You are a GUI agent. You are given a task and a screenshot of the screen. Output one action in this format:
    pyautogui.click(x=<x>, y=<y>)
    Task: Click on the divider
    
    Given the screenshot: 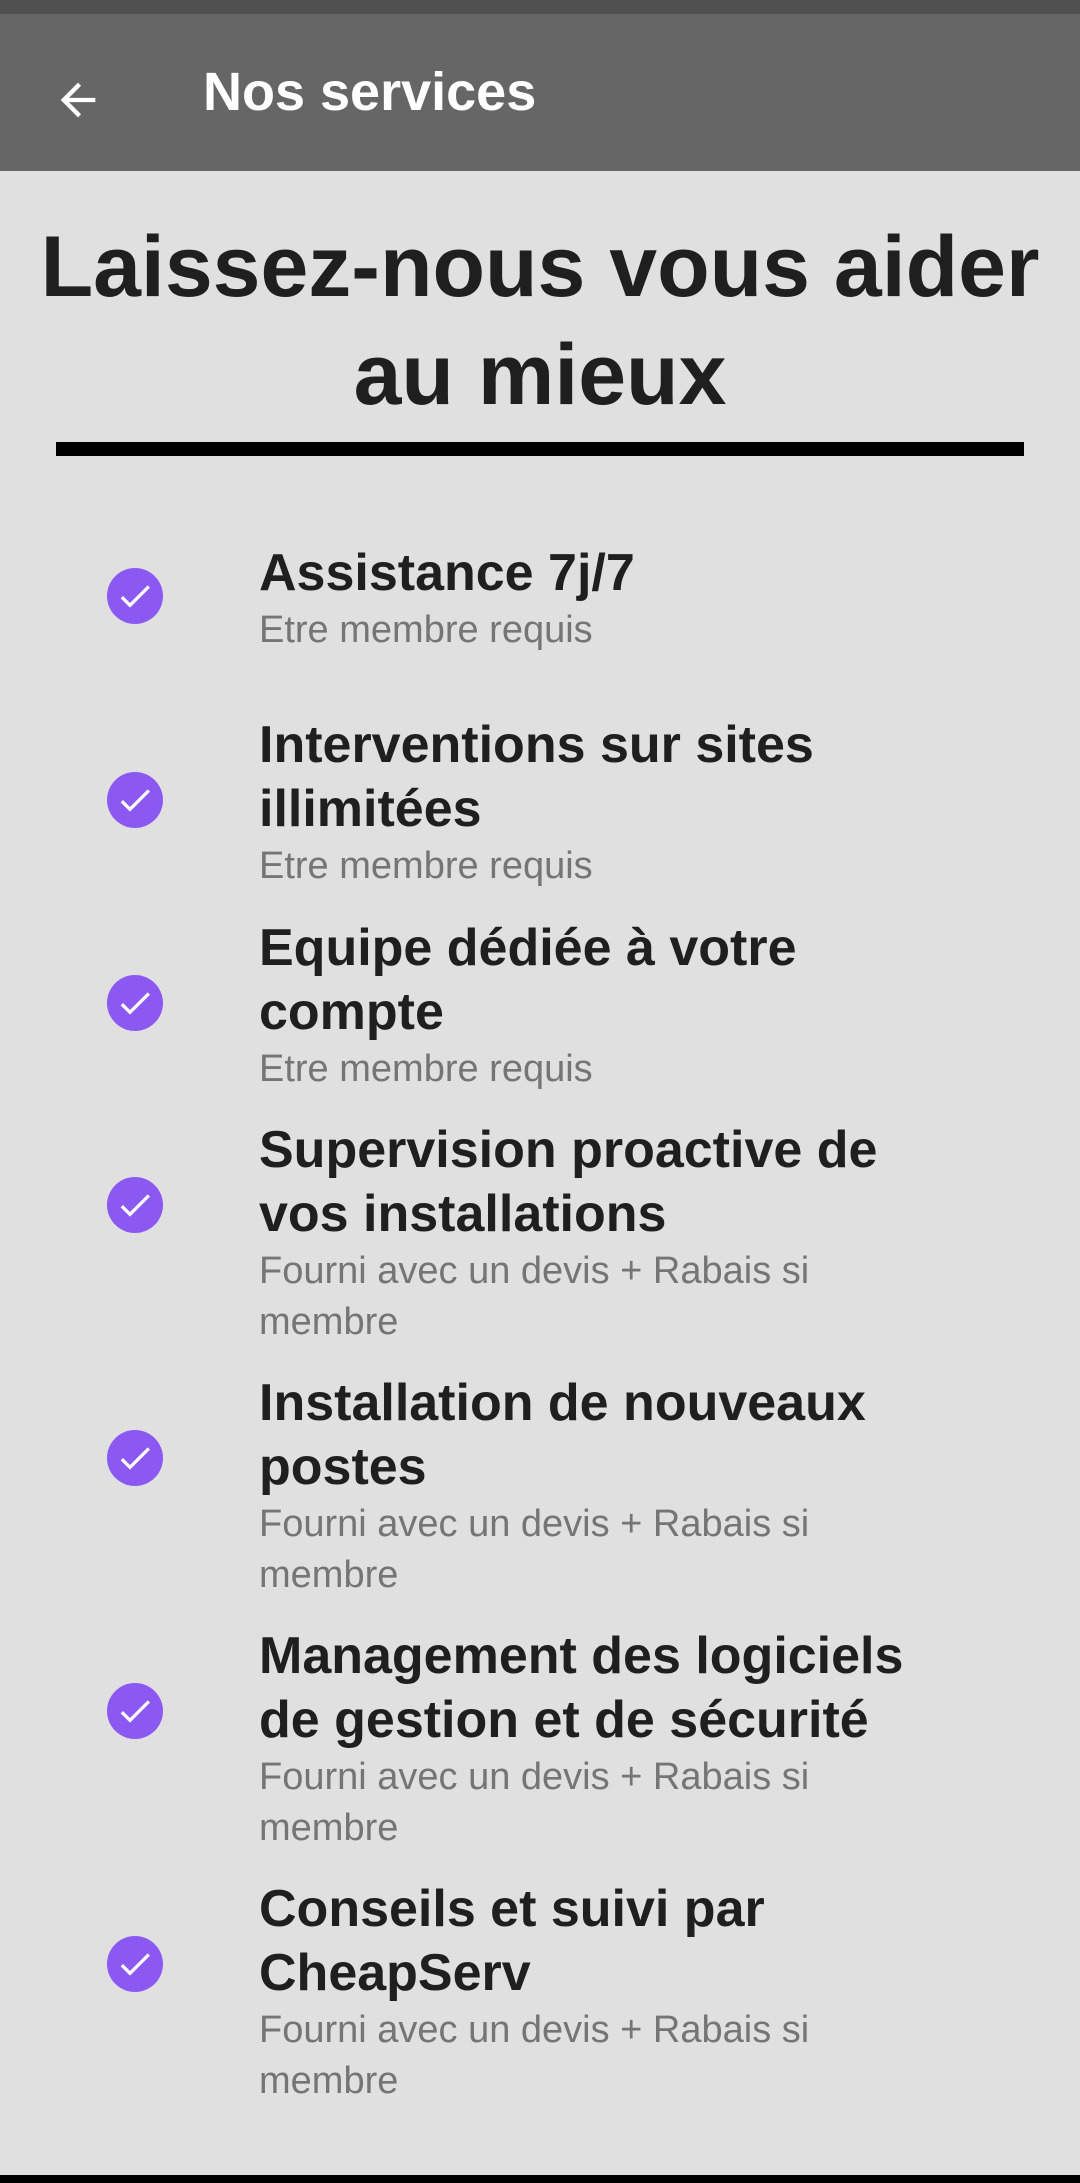 What is the action you would take?
    pyautogui.click(x=540, y=449)
    